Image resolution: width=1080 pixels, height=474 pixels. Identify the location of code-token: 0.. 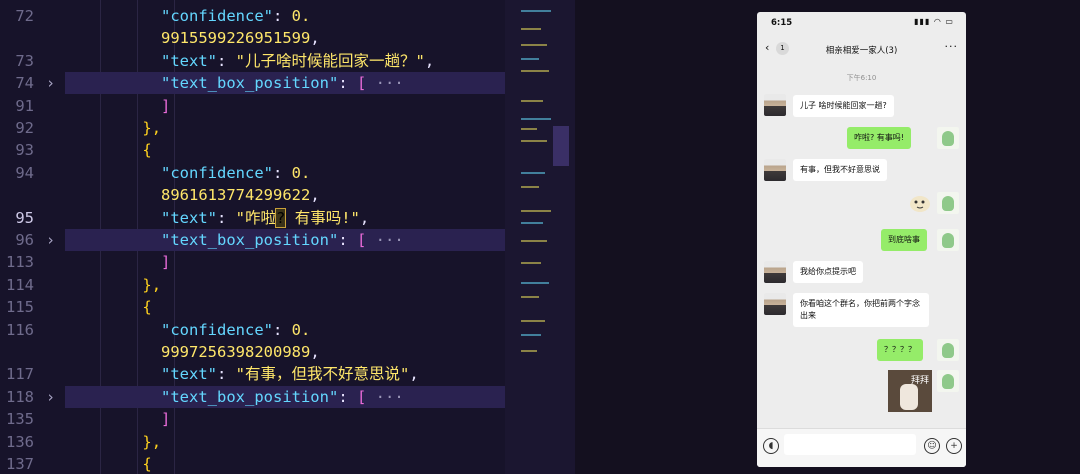
(301, 16).